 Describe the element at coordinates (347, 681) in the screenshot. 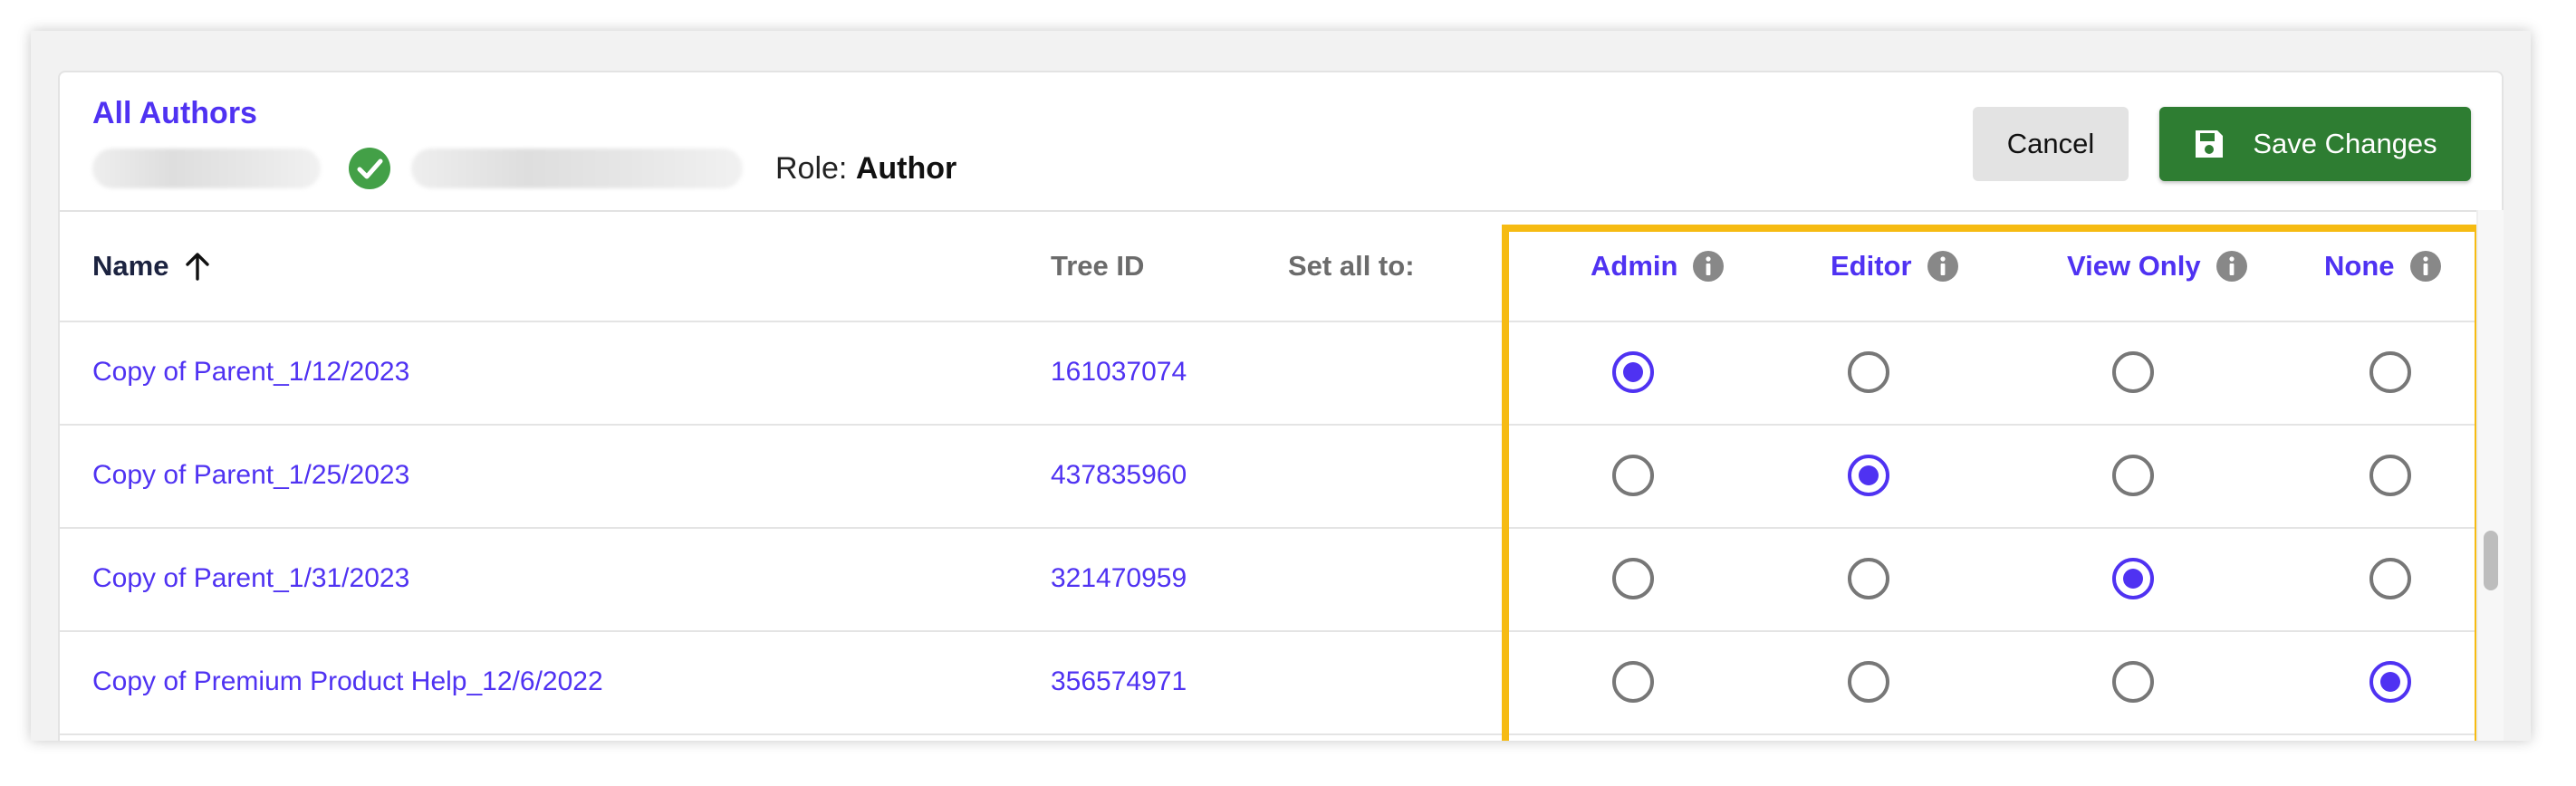

I see `row-name-link: Copy of Premium Product Help_12/6/2022` at that location.